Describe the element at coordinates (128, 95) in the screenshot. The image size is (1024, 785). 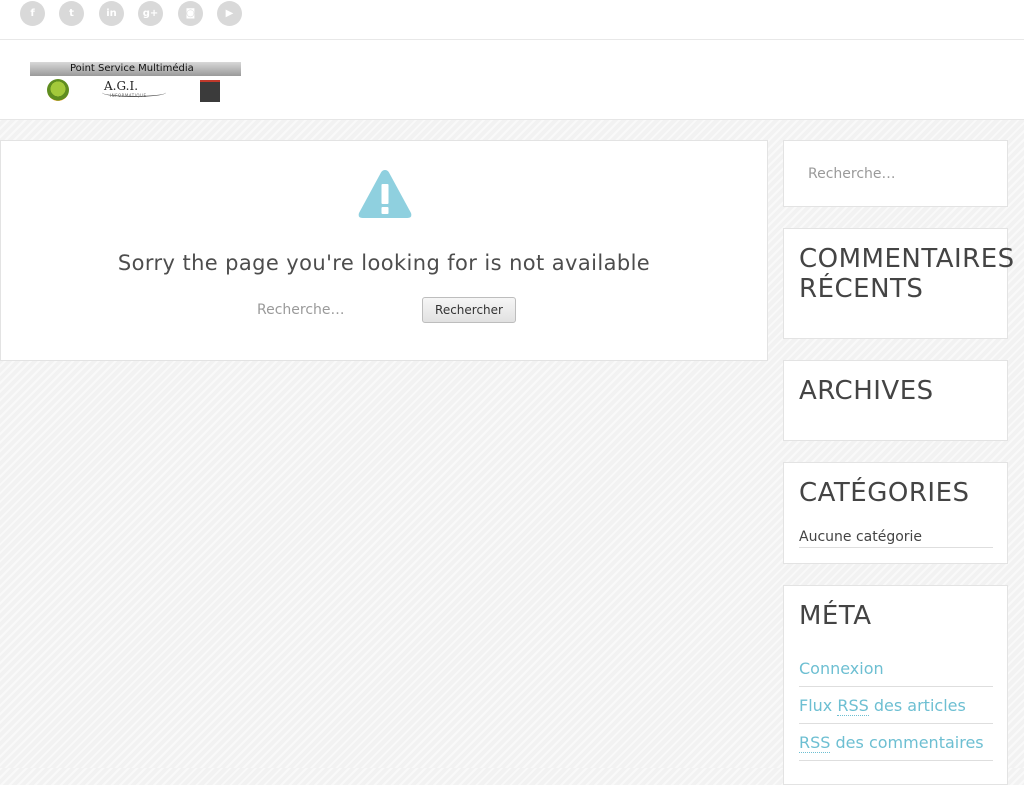
I see `logo-agi-subtitle: INFORMATIQUE` at that location.